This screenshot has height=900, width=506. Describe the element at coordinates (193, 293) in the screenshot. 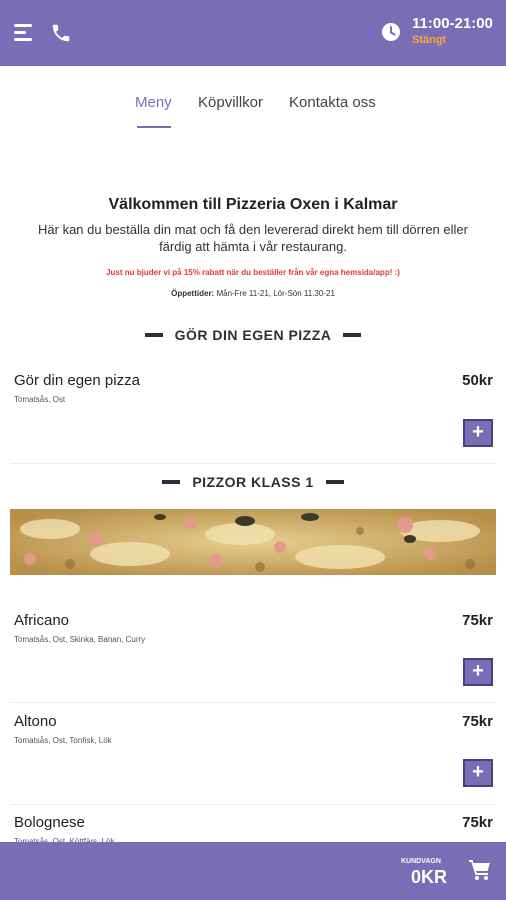

I see `hours-label: Öppettider:` at that location.